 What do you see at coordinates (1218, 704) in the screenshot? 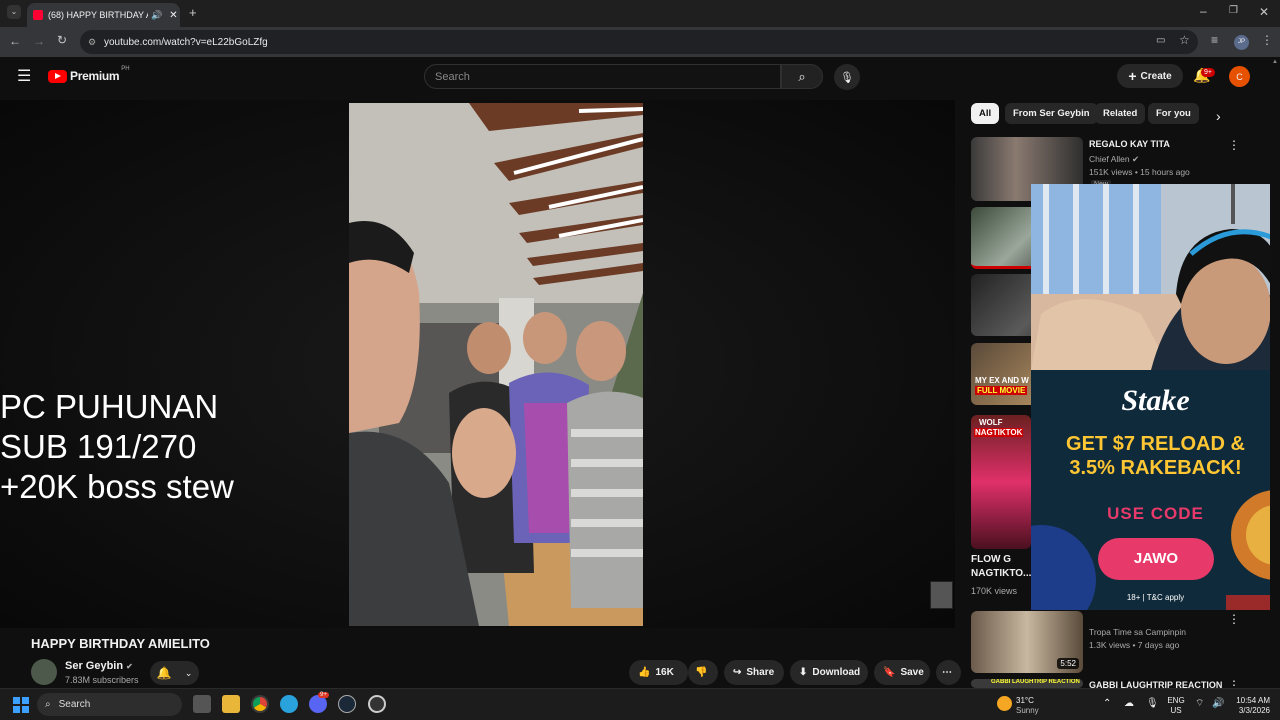
I see `volume-icon: 🔊` at bounding box center [1218, 704].